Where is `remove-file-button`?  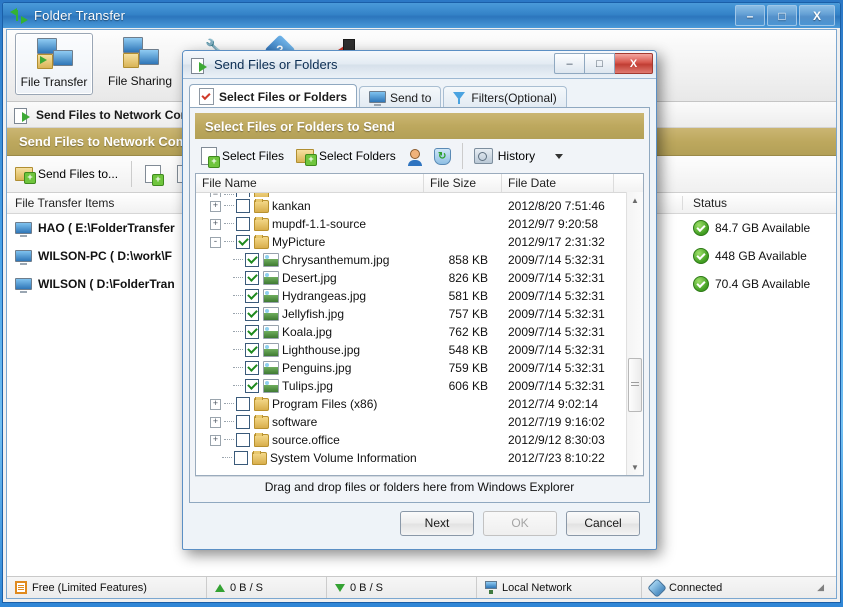 remove-file-button is located at coordinates (153, 174).